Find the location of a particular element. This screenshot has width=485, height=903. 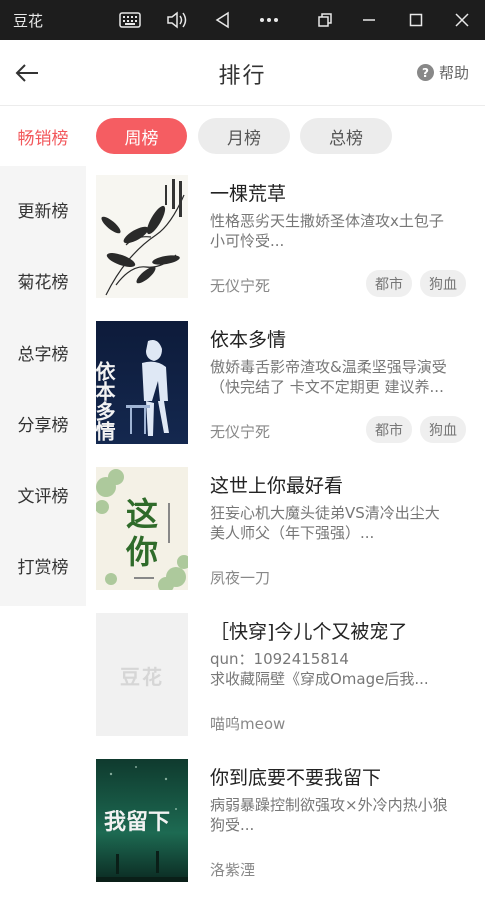

book-description-line: qun：1092415814 is located at coordinates (279, 659).